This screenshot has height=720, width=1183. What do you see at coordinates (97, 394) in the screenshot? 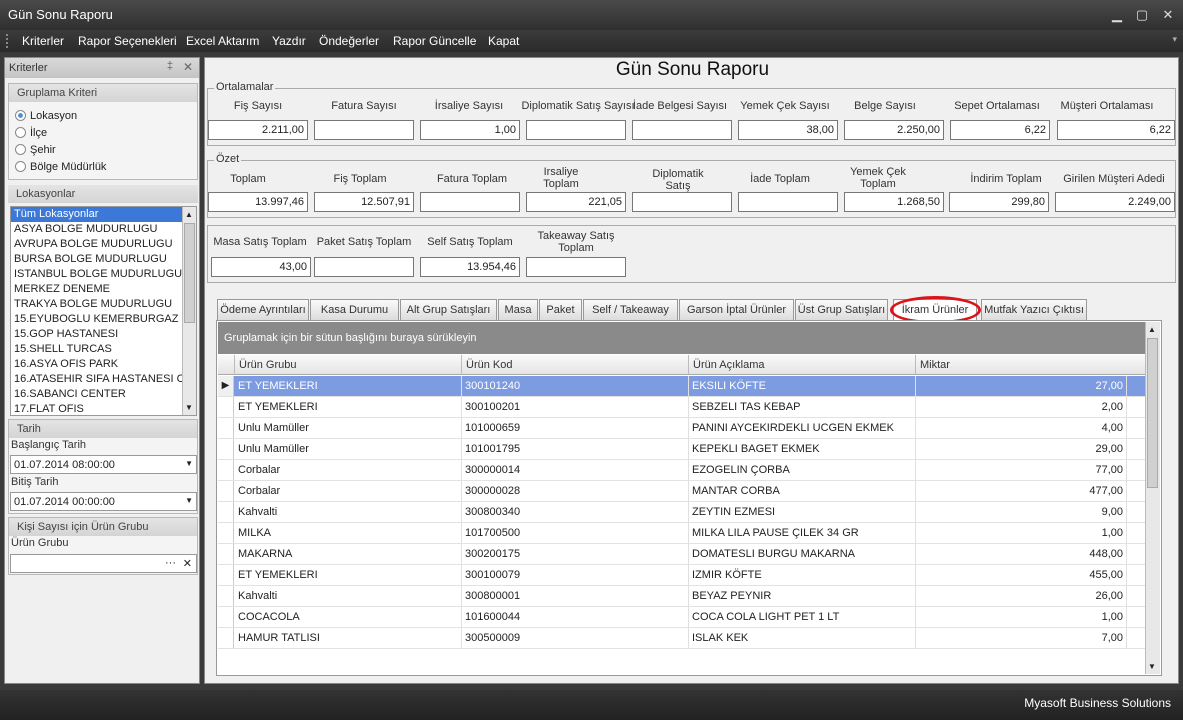
I see `list-item: 16.SABANCI CENTER` at bounding box center [97, 394].